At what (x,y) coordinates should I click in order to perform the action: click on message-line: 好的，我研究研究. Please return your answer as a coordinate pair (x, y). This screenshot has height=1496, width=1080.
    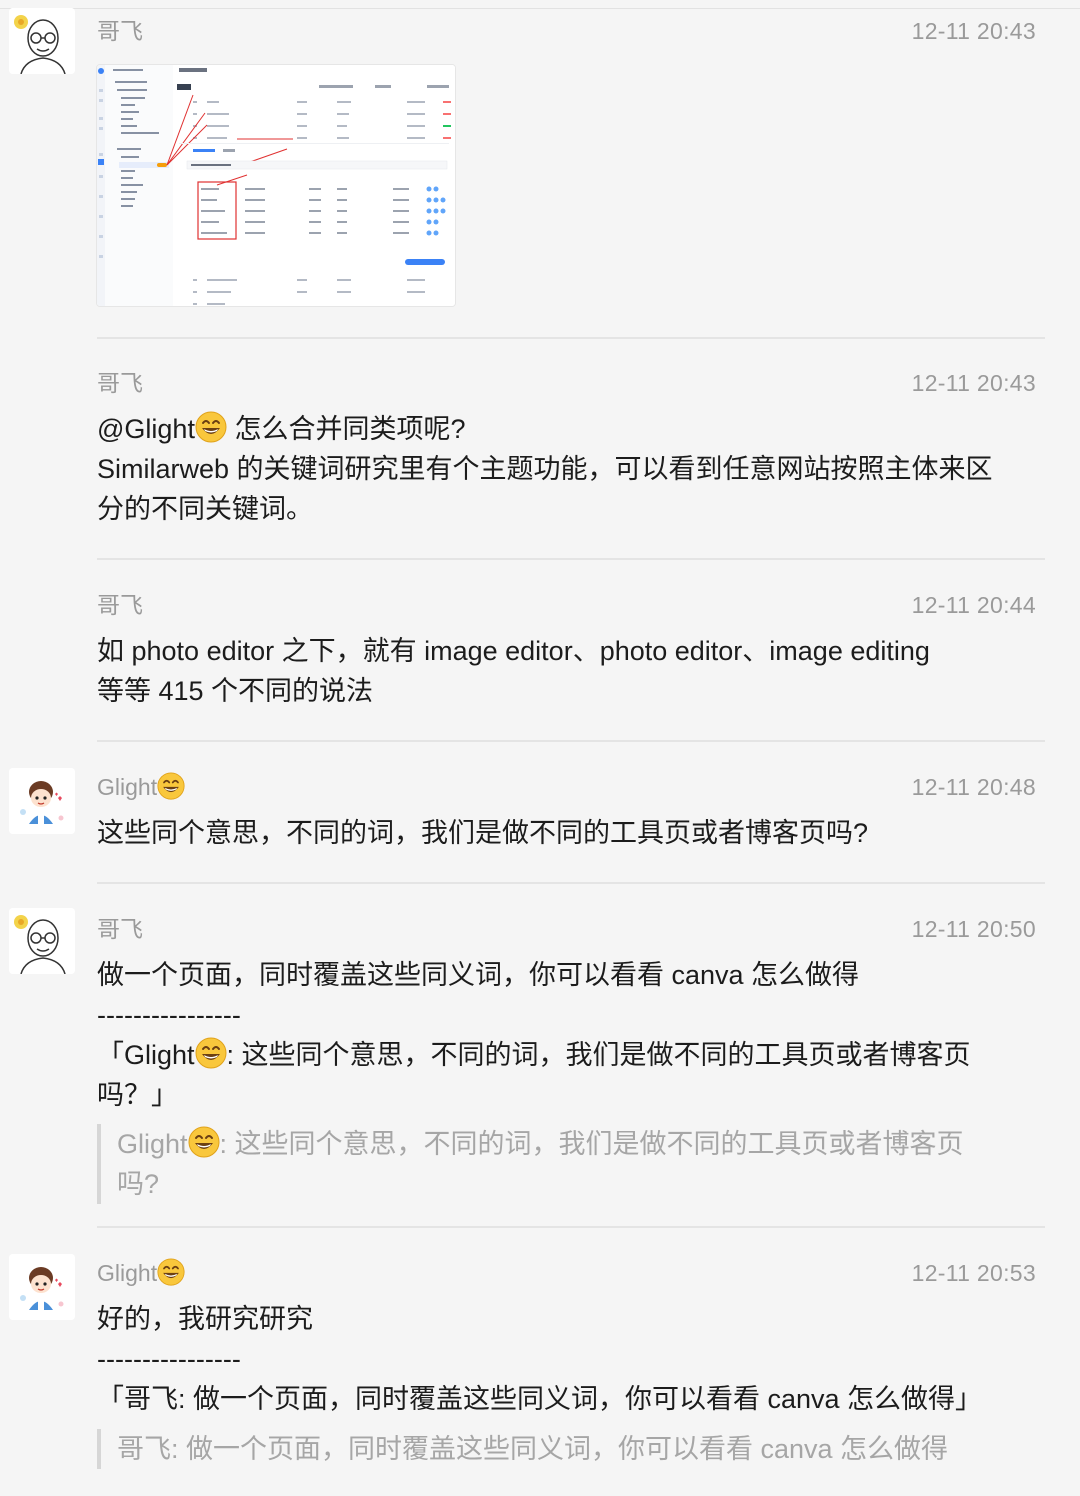
    Looking at the image, I should click on (205, 1319).